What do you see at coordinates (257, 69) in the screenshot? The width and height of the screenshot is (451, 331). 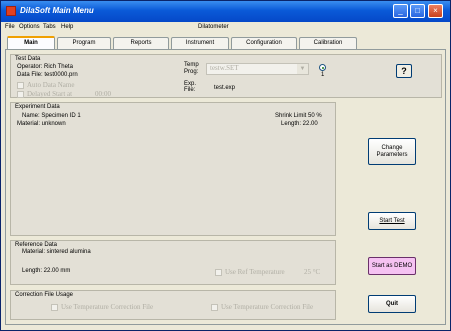 I see `temp-prog-select: testw.SET ▼` at bounding box center [257, 69].